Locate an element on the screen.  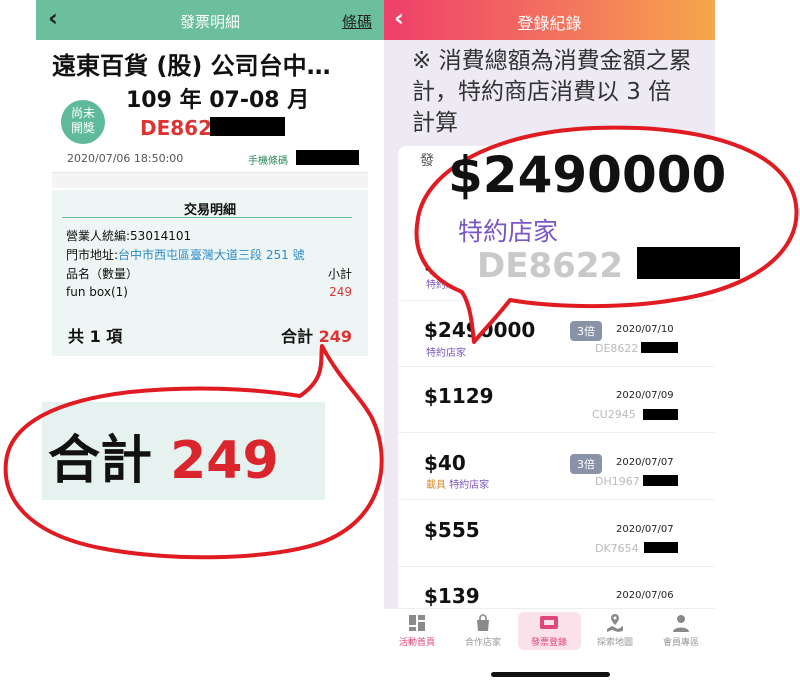
status-badge: 尚未 開獎 is located at coordinates (83, 122).